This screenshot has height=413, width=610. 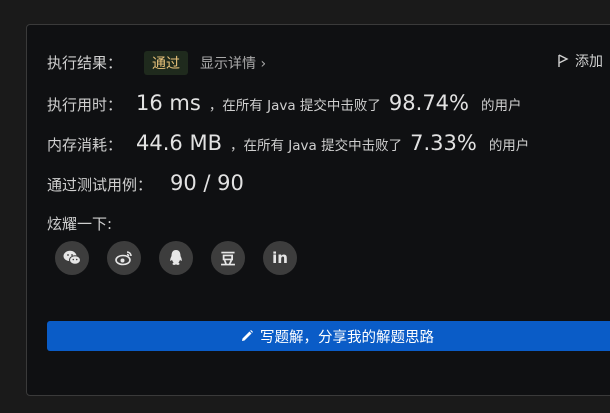 I want to click on linkedin-icon: in, so click(x=280, y=258).